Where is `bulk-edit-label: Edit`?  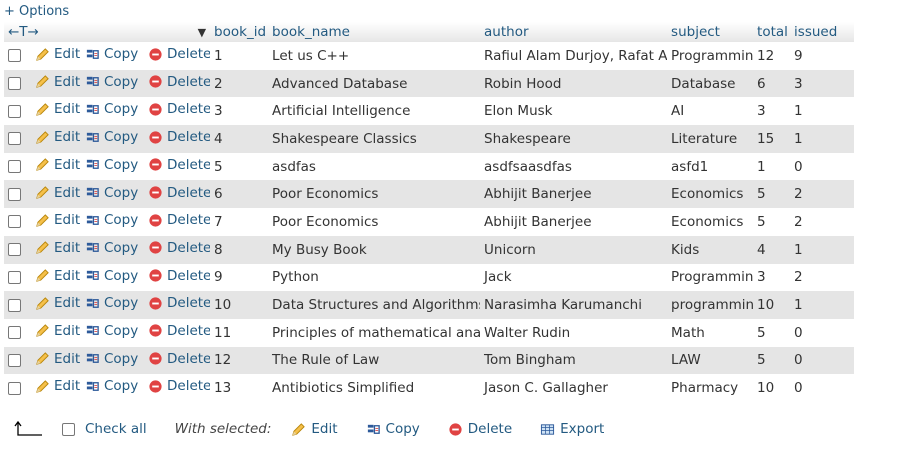 bulk-edit-label: Edit is located at coordinates (324, 429).